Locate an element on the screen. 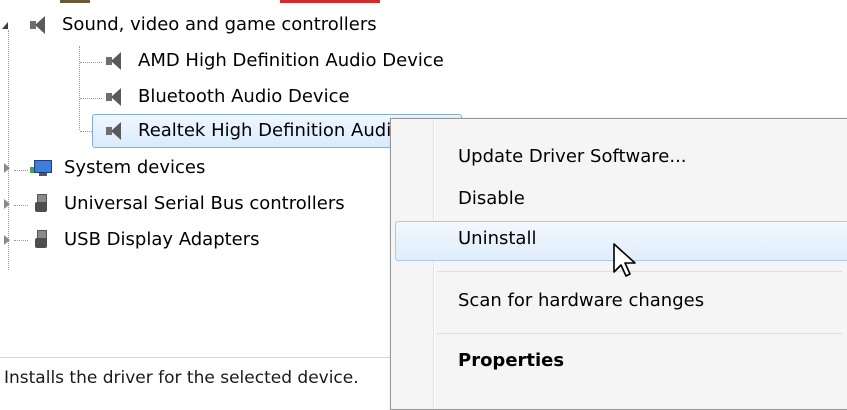 The width and height of the screenshot is (847, 410). mouse-pointer-icon is located at coordinates (624, 260).